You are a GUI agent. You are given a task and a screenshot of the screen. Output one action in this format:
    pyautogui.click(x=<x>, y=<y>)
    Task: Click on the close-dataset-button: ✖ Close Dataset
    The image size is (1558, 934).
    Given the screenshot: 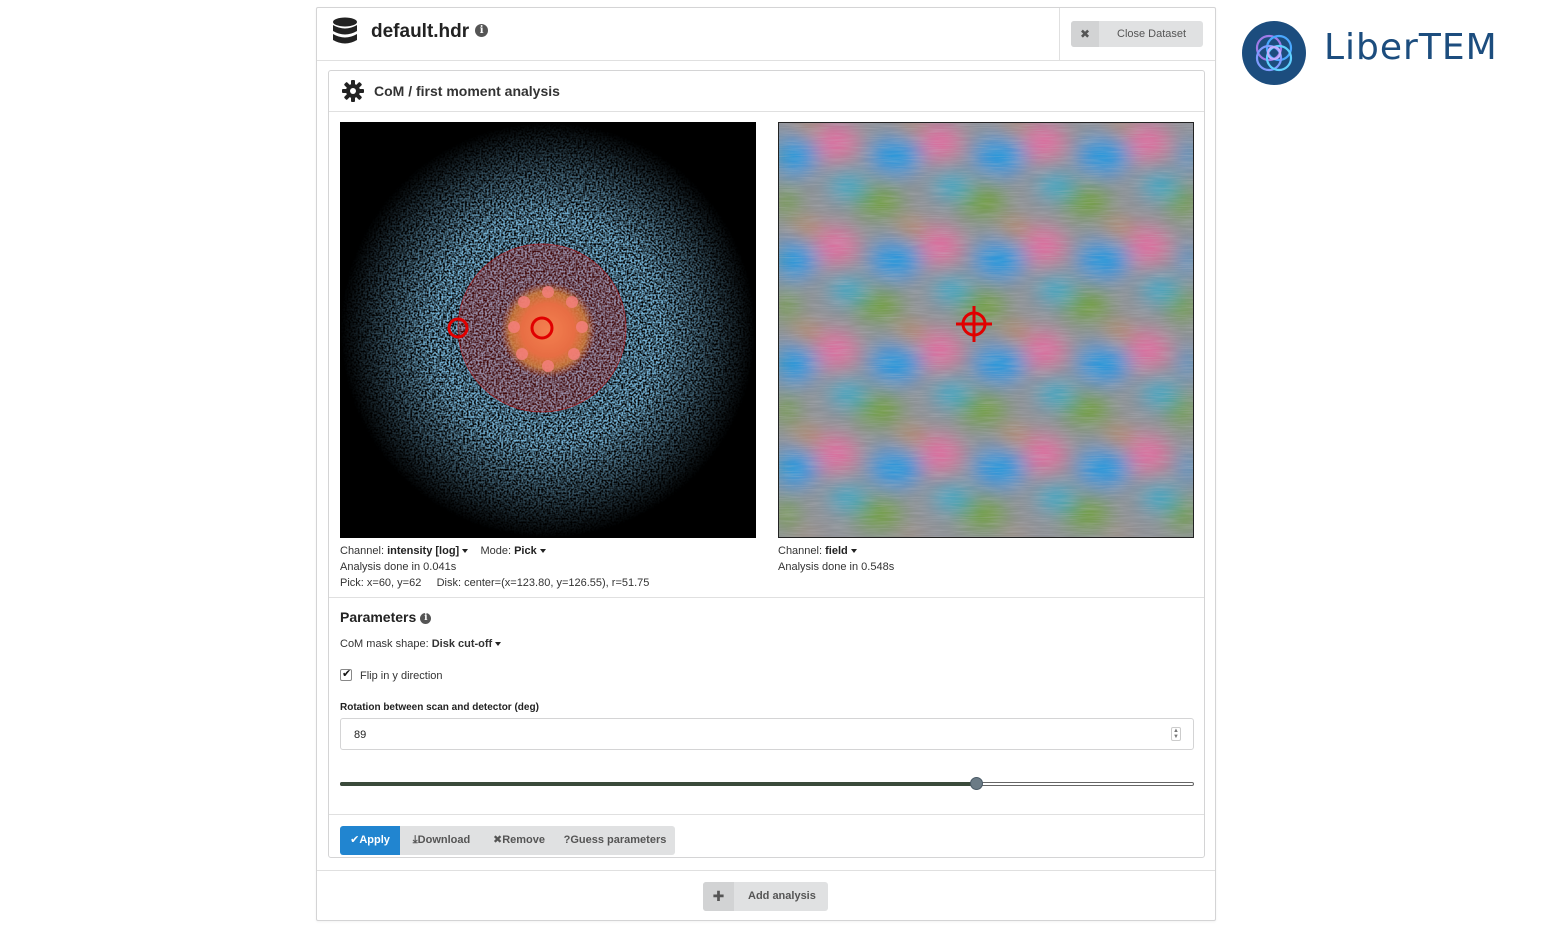 What is the action you would take?
    pyautogui.click(x=1137, y=34)
    